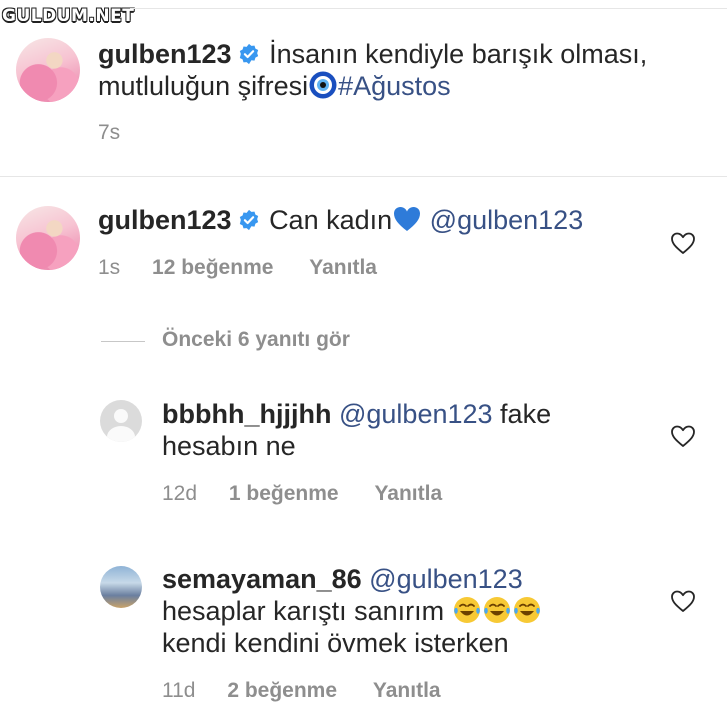 This screenshot has width=727, height=724. I want to click on caption-username: gulben123, so click(165, 54).